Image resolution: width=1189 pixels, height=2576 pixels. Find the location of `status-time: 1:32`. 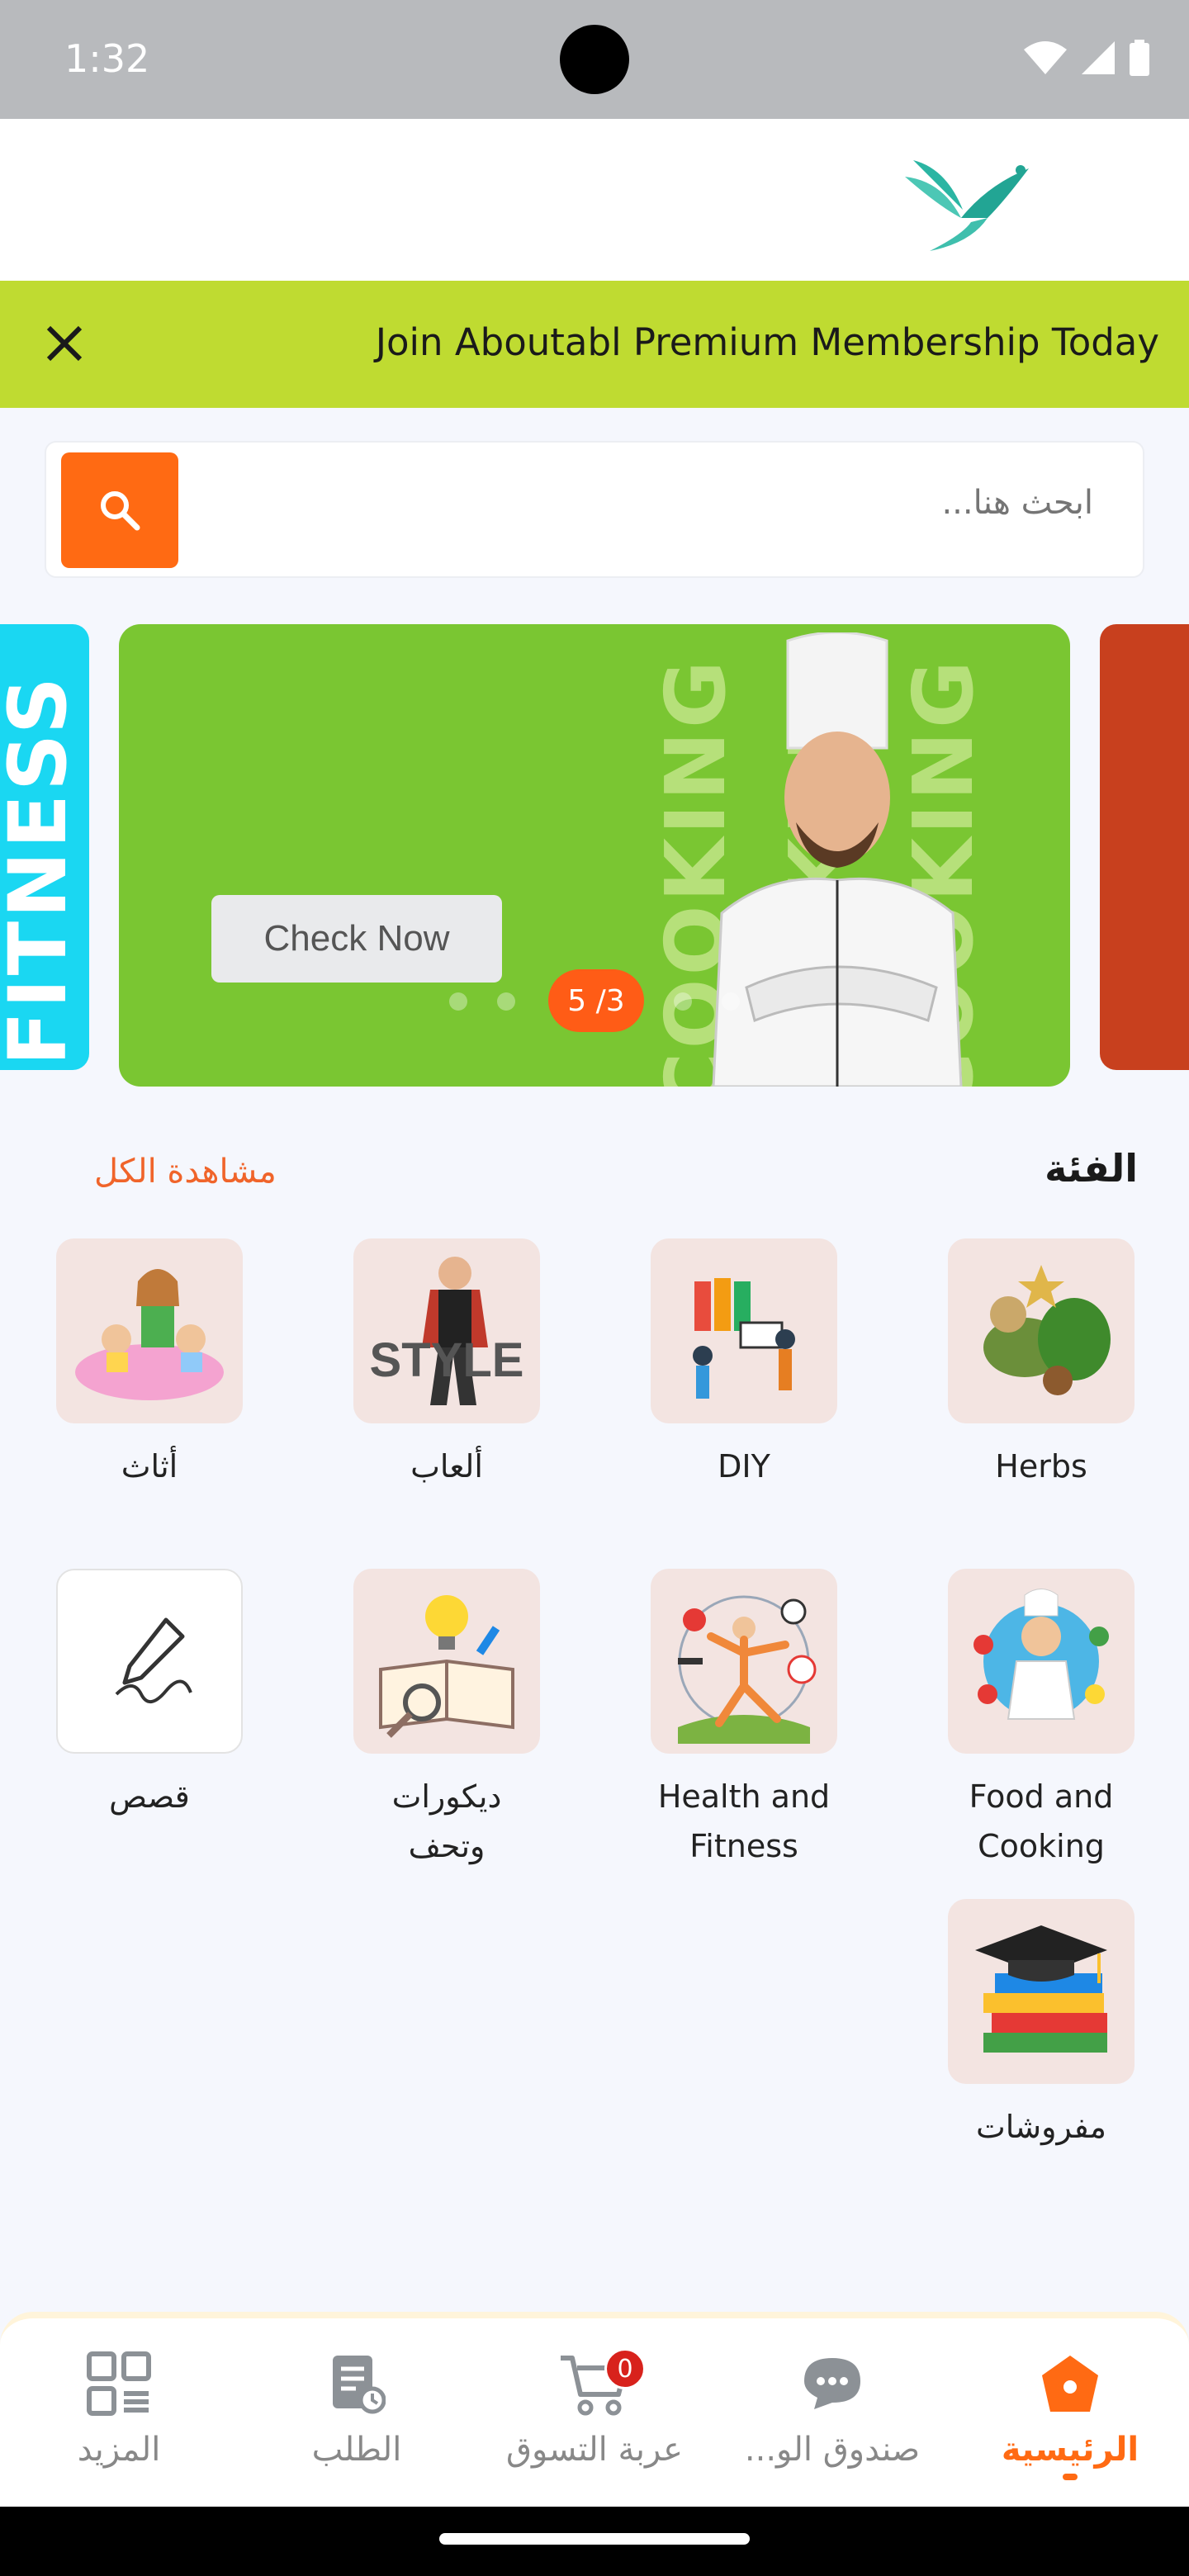

status-time: 1:32 is located at coordinates (107, 58).